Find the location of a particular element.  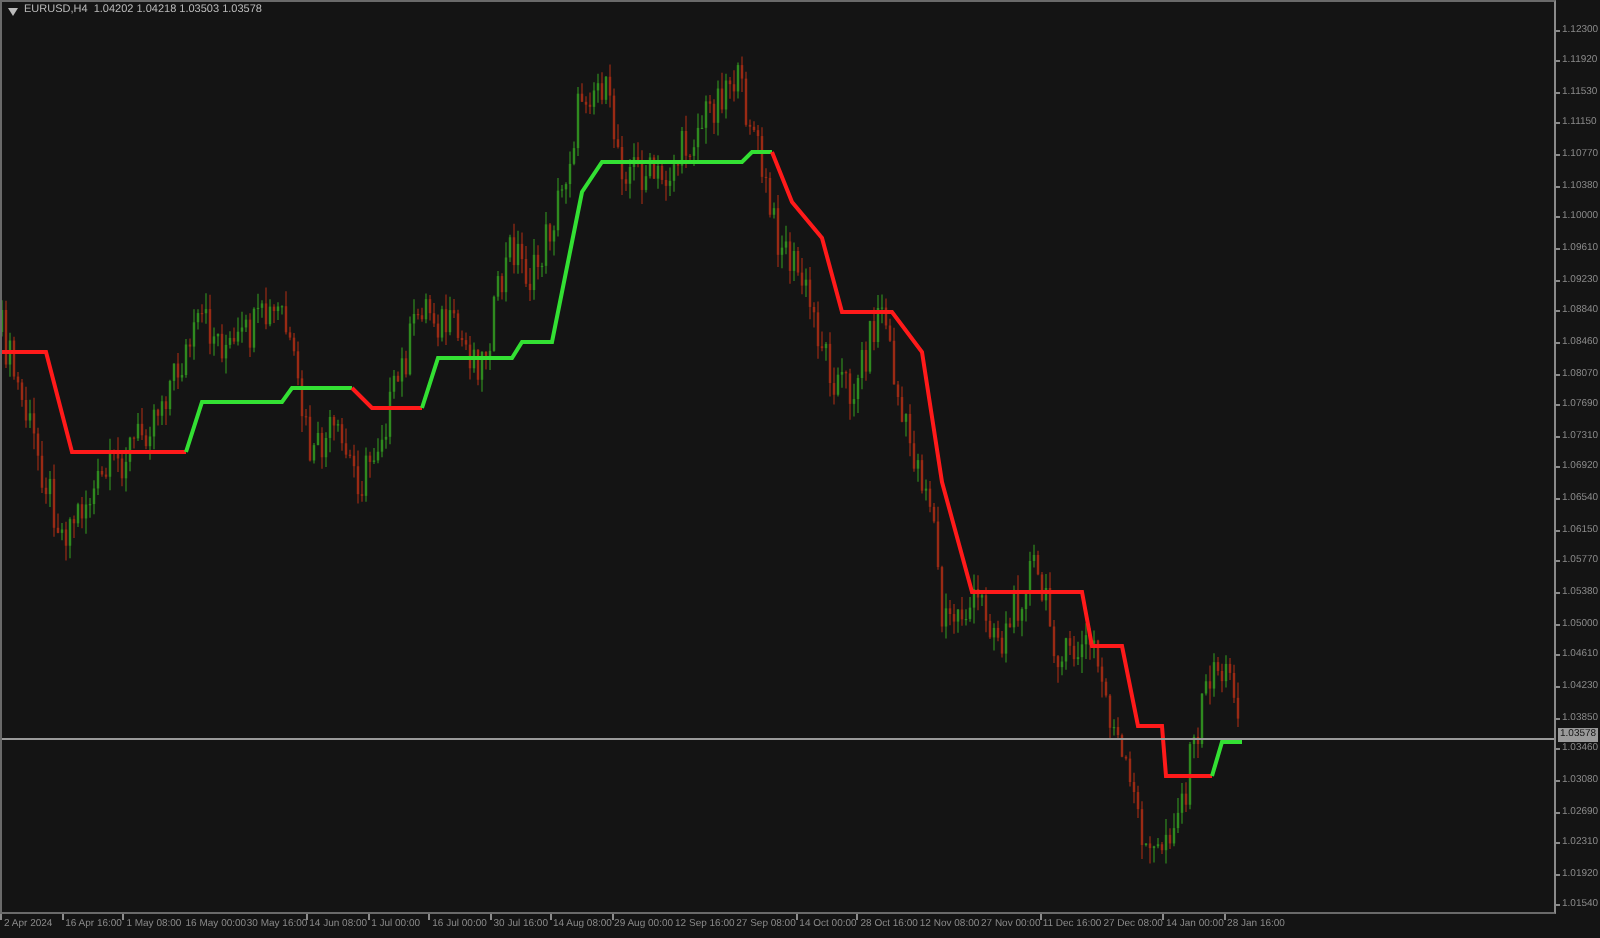

dropdown-triangle-icon is located at coordinates (13, 11).